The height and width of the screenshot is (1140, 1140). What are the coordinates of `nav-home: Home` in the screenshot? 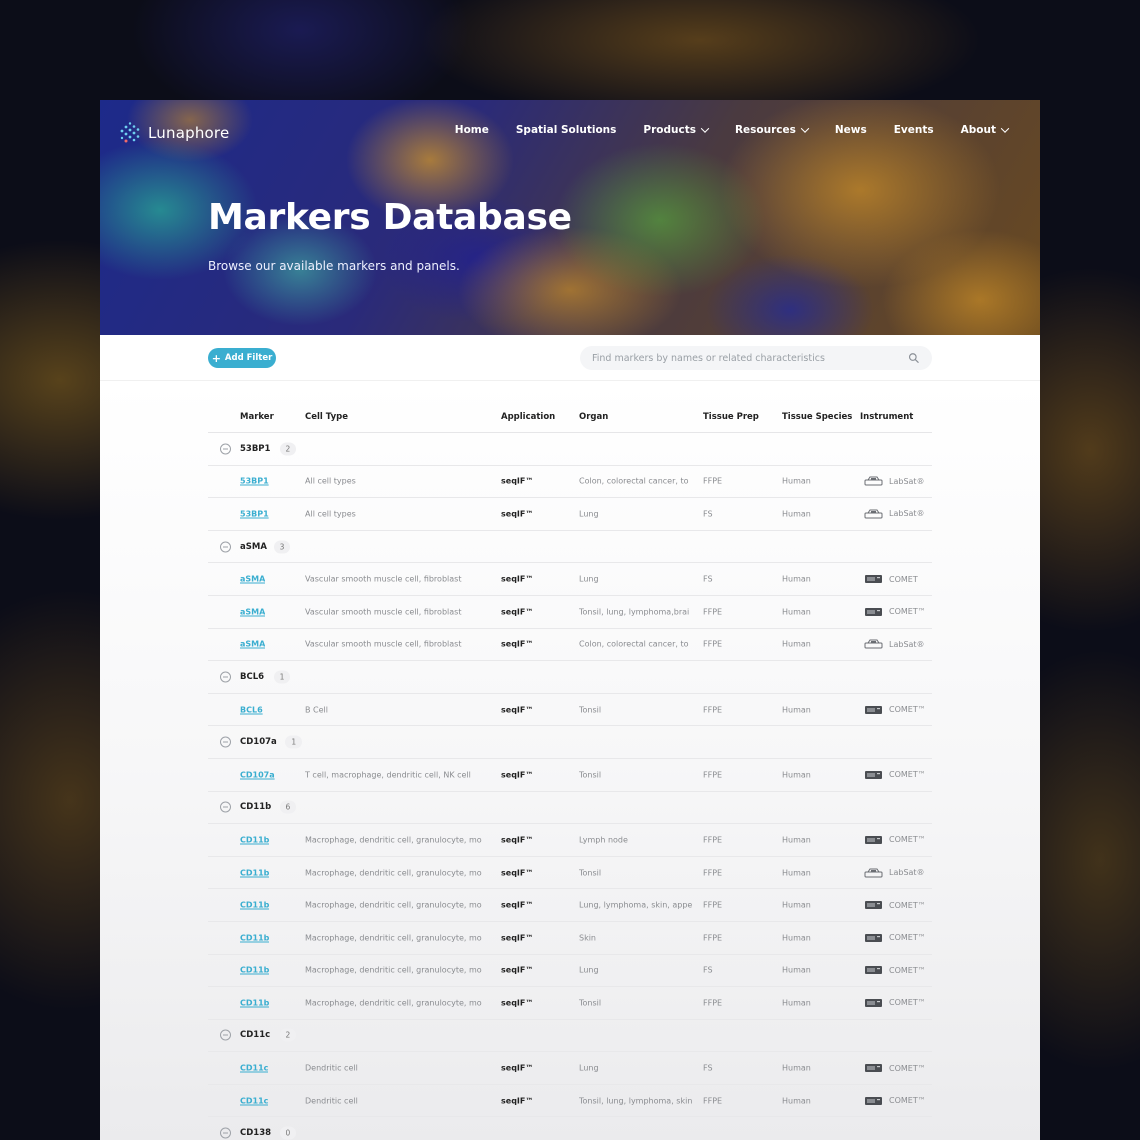 It's located at (472, 130).